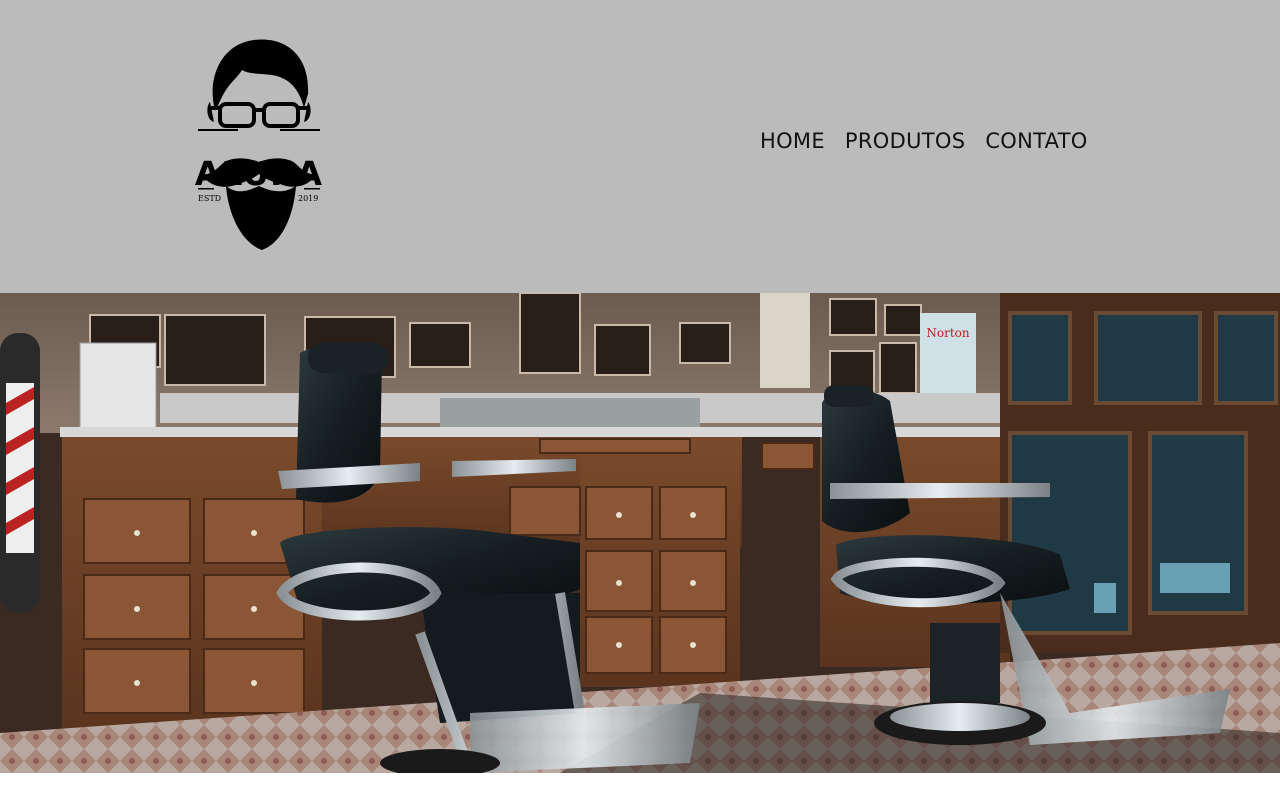 This screenshot has width=1280, height=800. I want to click on alura-logo: ALURA ESTD 2019, so click(259, 145).